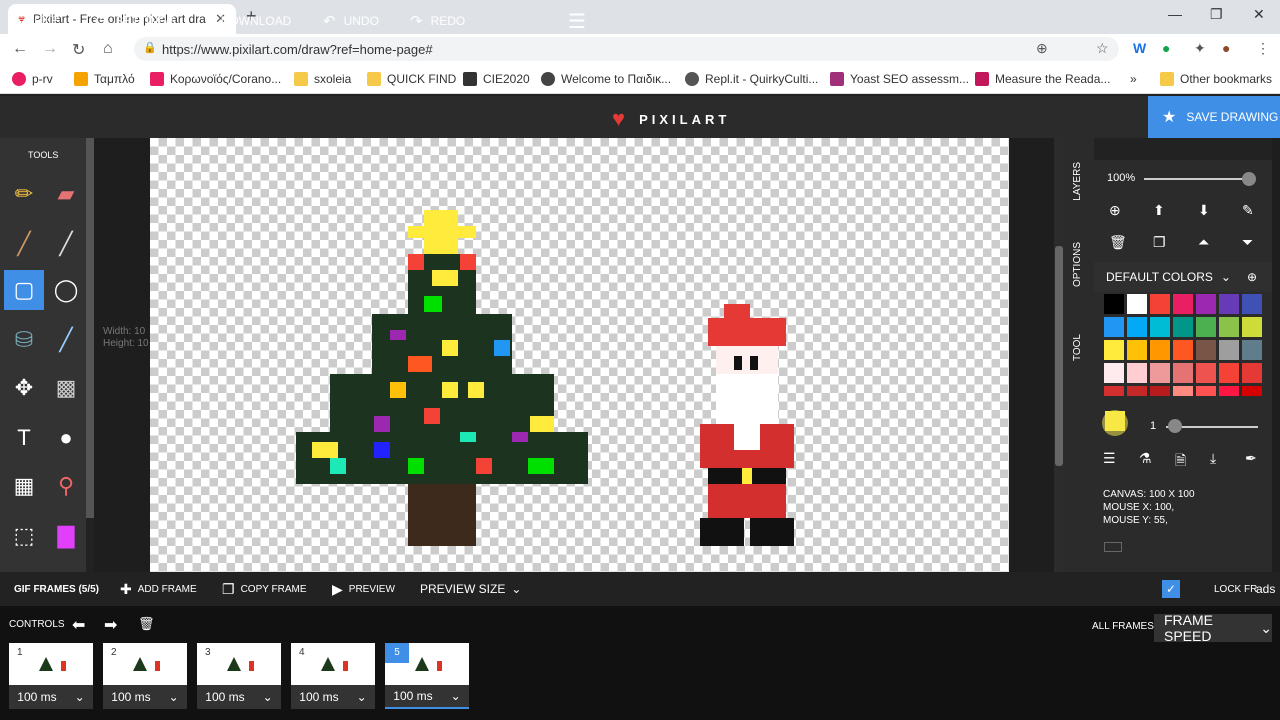  Describe the element at coordinates (1159, 242) in the screenshot. I see `duplicate-layer-icon: ❐` at that location.